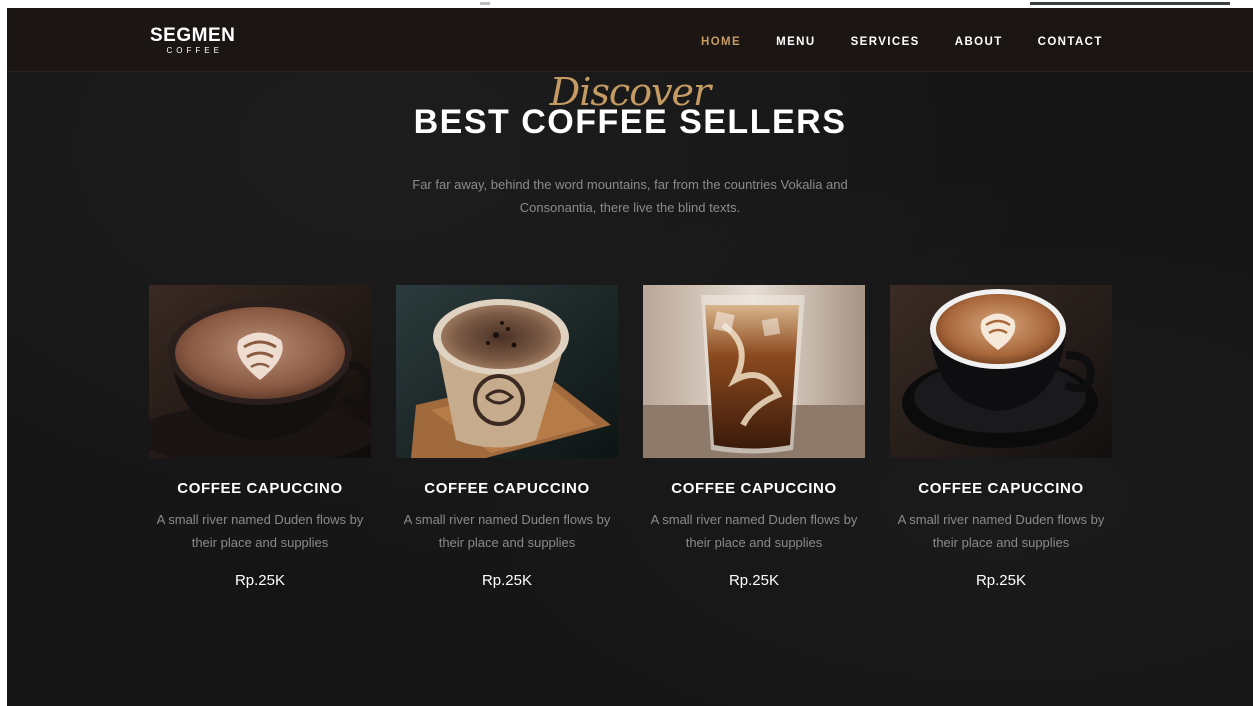 The image size is (1253, 706). What do you see at coordinates (507, 371) in the screenshot?
I see `paper-cup-coffee-photo` at bounding box center [507, 371].